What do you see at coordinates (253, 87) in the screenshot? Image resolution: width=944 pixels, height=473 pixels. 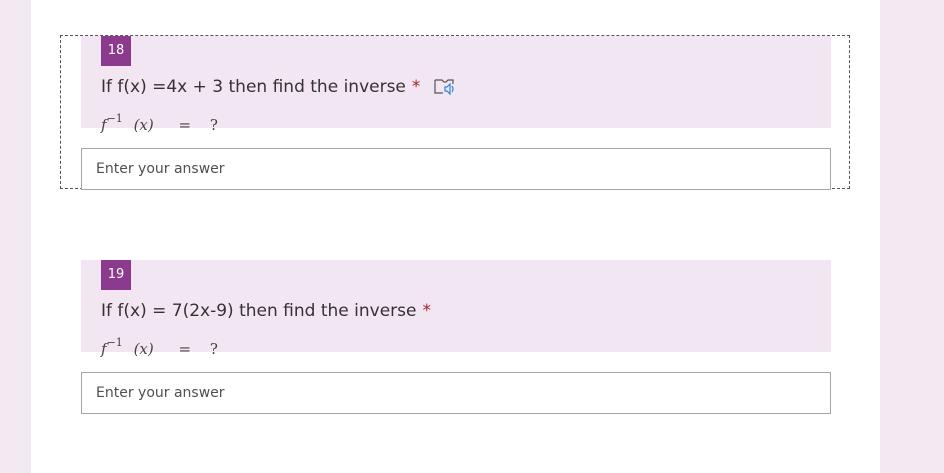 I see `question-title-text: If f(x) =4x + 3 then find the inverse` at bounding box center [253, 87].